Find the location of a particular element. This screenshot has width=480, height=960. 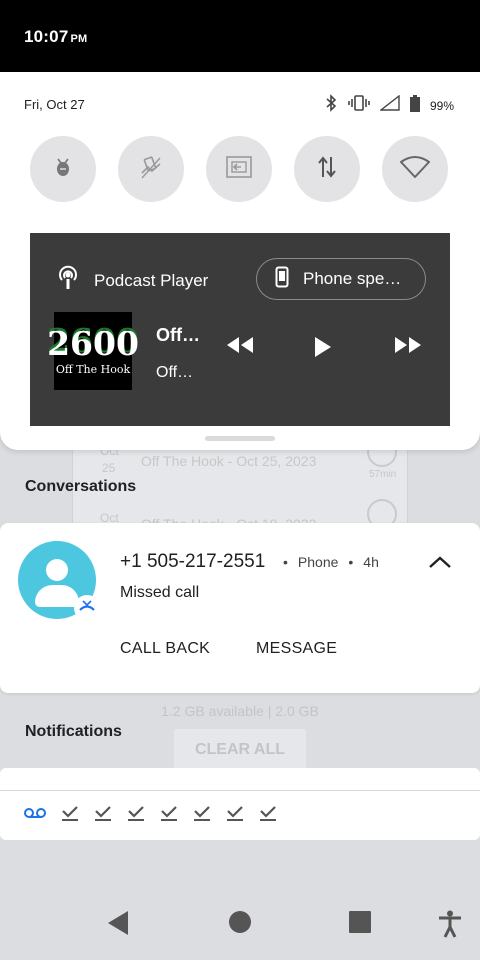

caller-number: +1 505-217-2551 is located at coordinates (193, 561).